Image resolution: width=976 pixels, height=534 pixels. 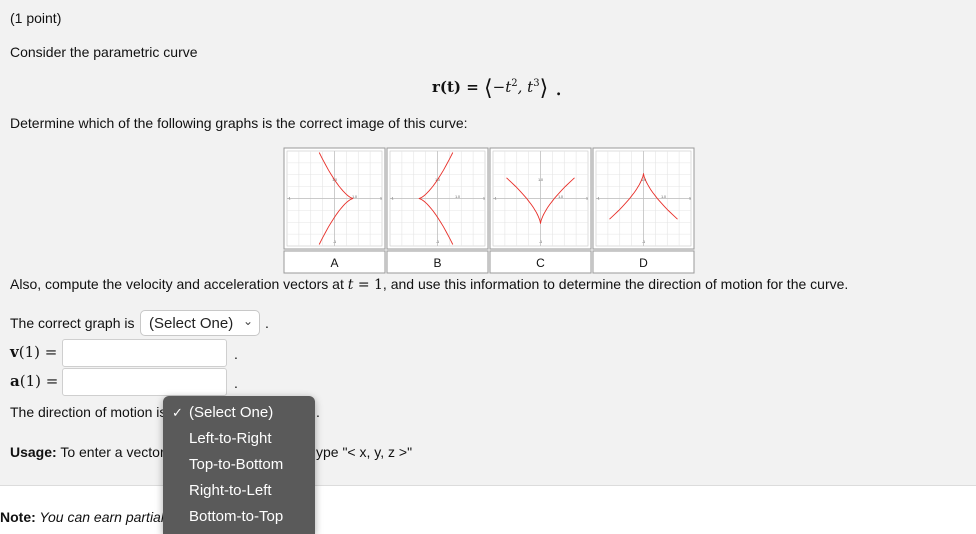 I want to click on velocity-label-rest: (1) =, so click(x=38, y=352).